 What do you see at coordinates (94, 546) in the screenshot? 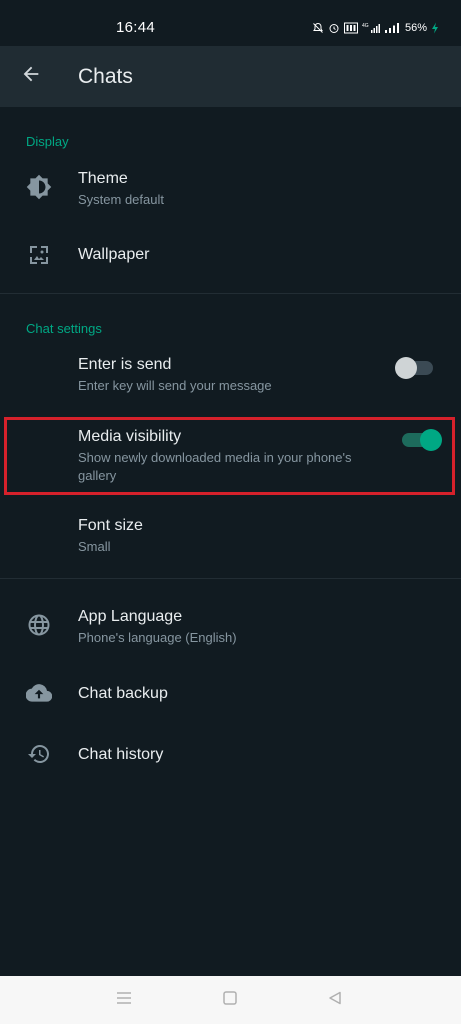
I see `setting-subtitle-font-size: Small` at bounding box center [94, 546].